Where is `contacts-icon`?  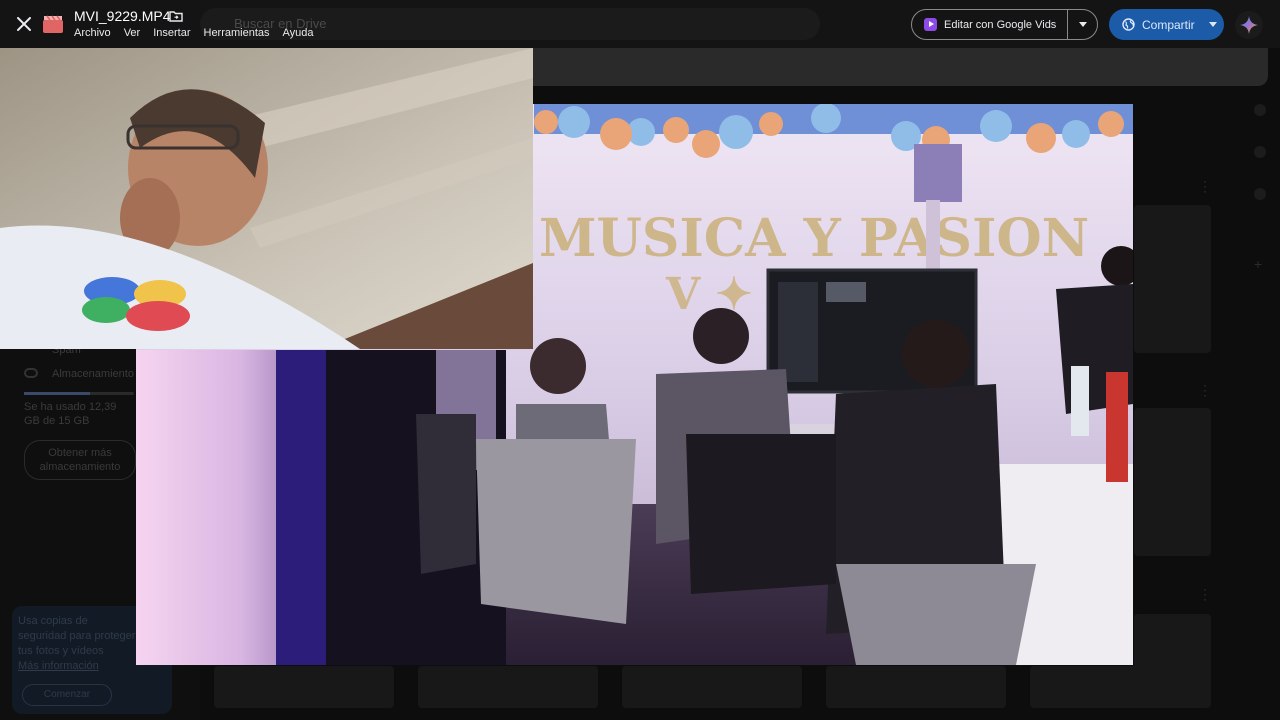
contacts-icon is located at coordinates (1260, 194).